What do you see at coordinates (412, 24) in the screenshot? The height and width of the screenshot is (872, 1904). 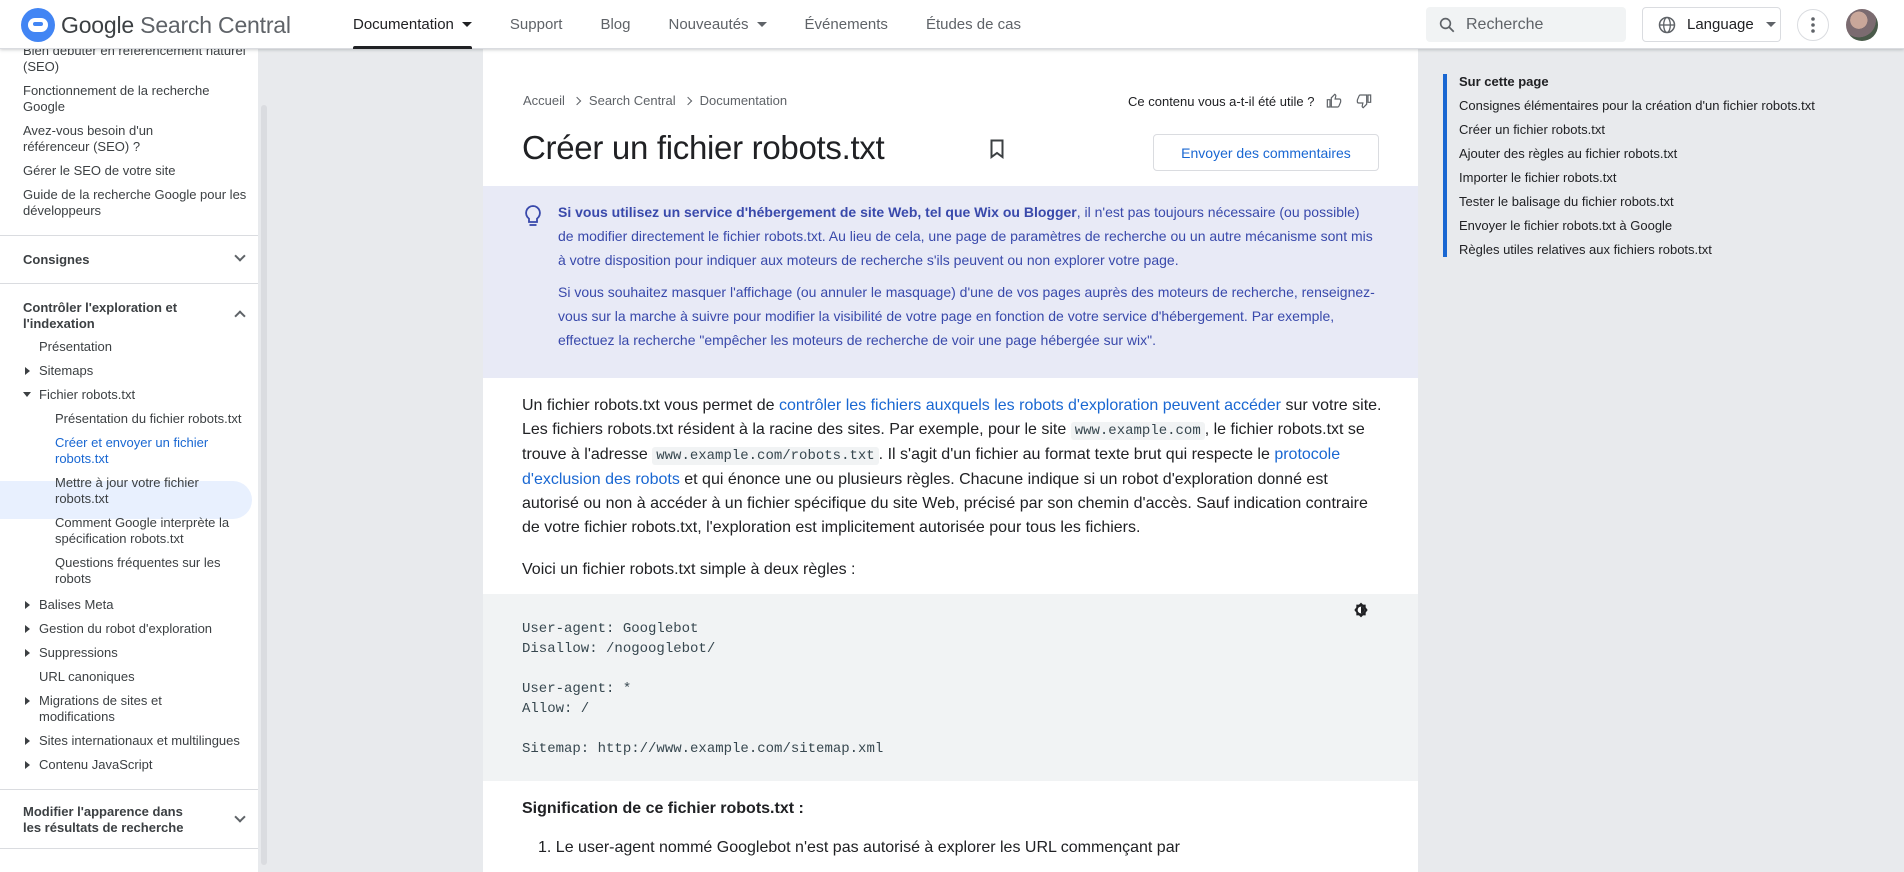 I see `nav-documentation: Documentation` at bounding box center [412, 24].